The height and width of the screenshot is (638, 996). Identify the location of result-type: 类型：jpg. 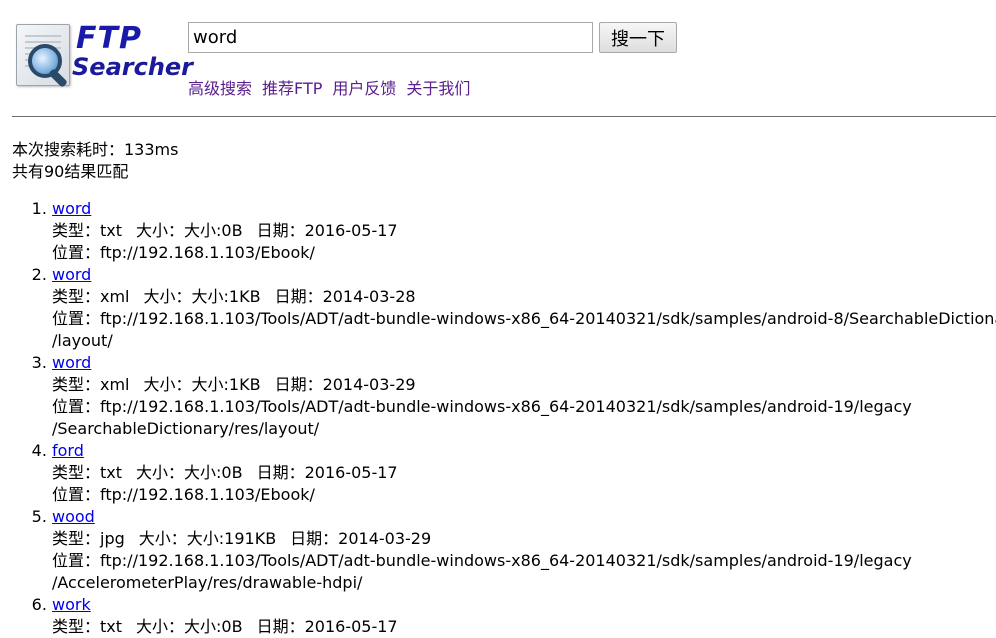
(88, 538).